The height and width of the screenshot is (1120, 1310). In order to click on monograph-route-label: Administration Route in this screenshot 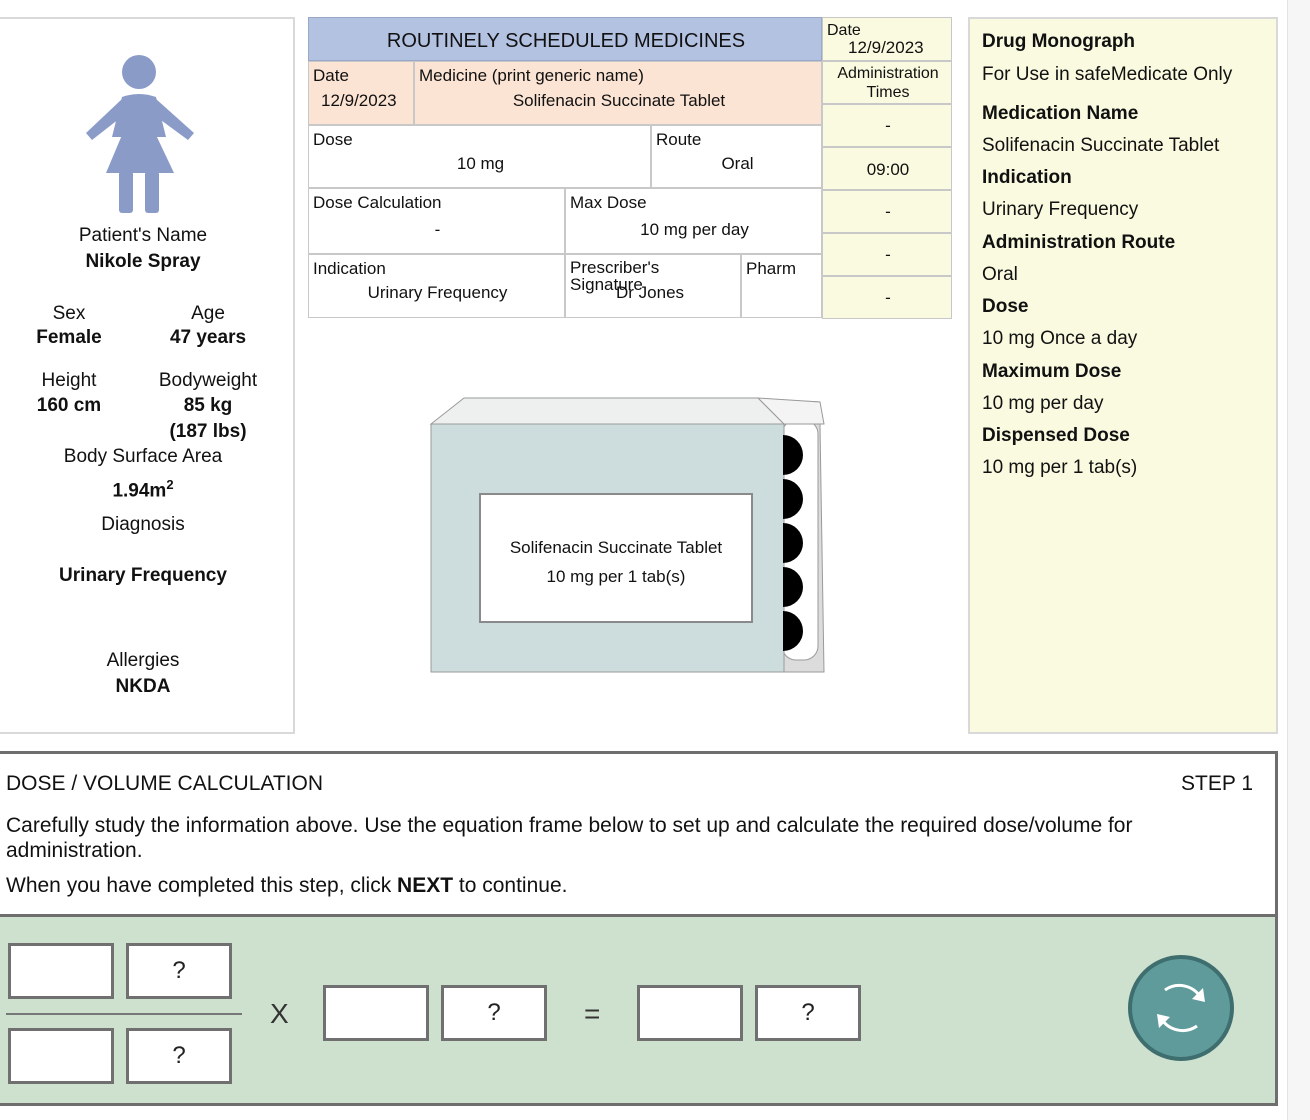, I will do `click(1079, 242)`.